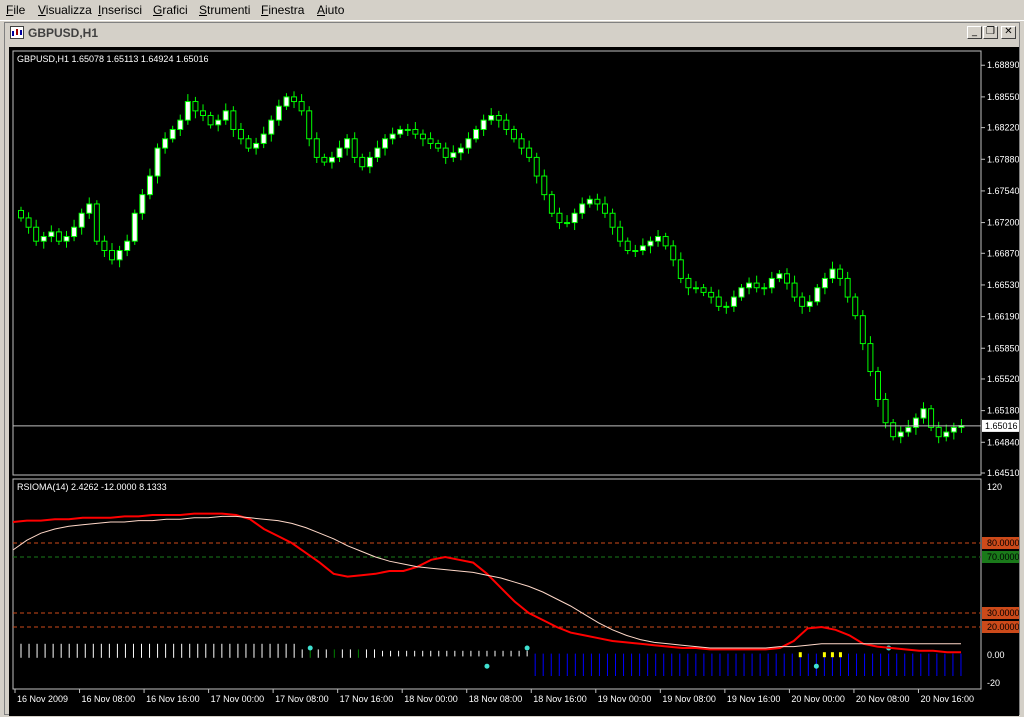 This screenshot has width=1024, height=717. What do you see at coordinates (883, 699) in the screenshot?
I see `time-tick-label: 20 Nov 08:00` at bounding box center [883, 699].